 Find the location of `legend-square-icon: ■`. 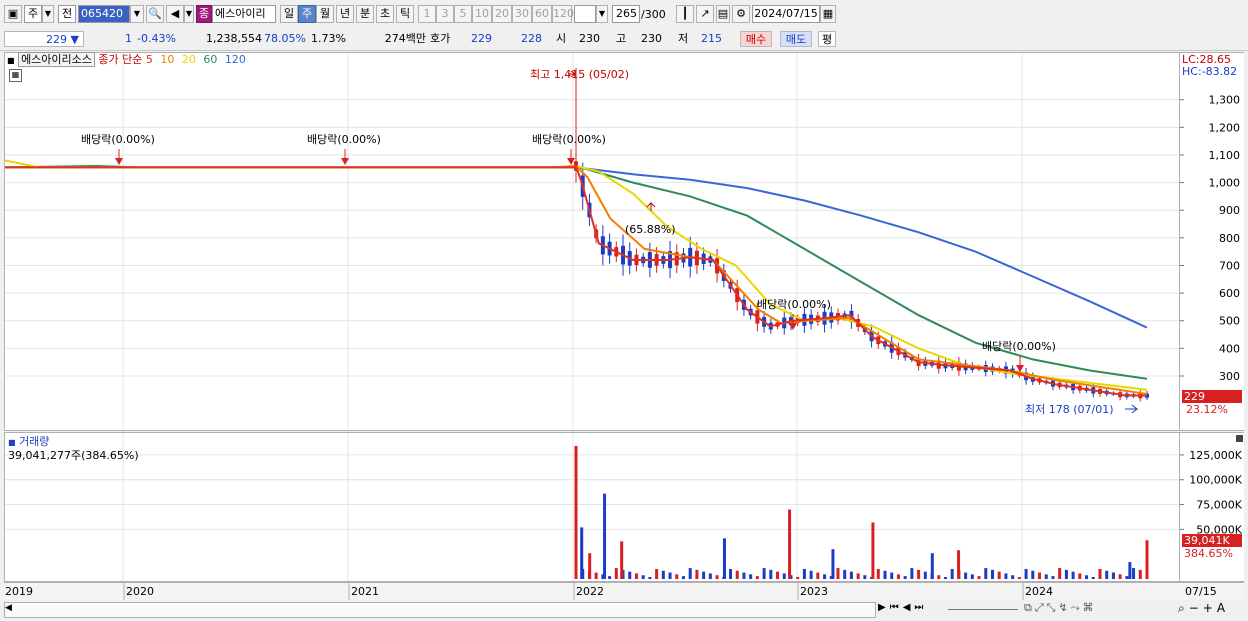

legend-square-icon: ■ is located at coordinates (11, 60).